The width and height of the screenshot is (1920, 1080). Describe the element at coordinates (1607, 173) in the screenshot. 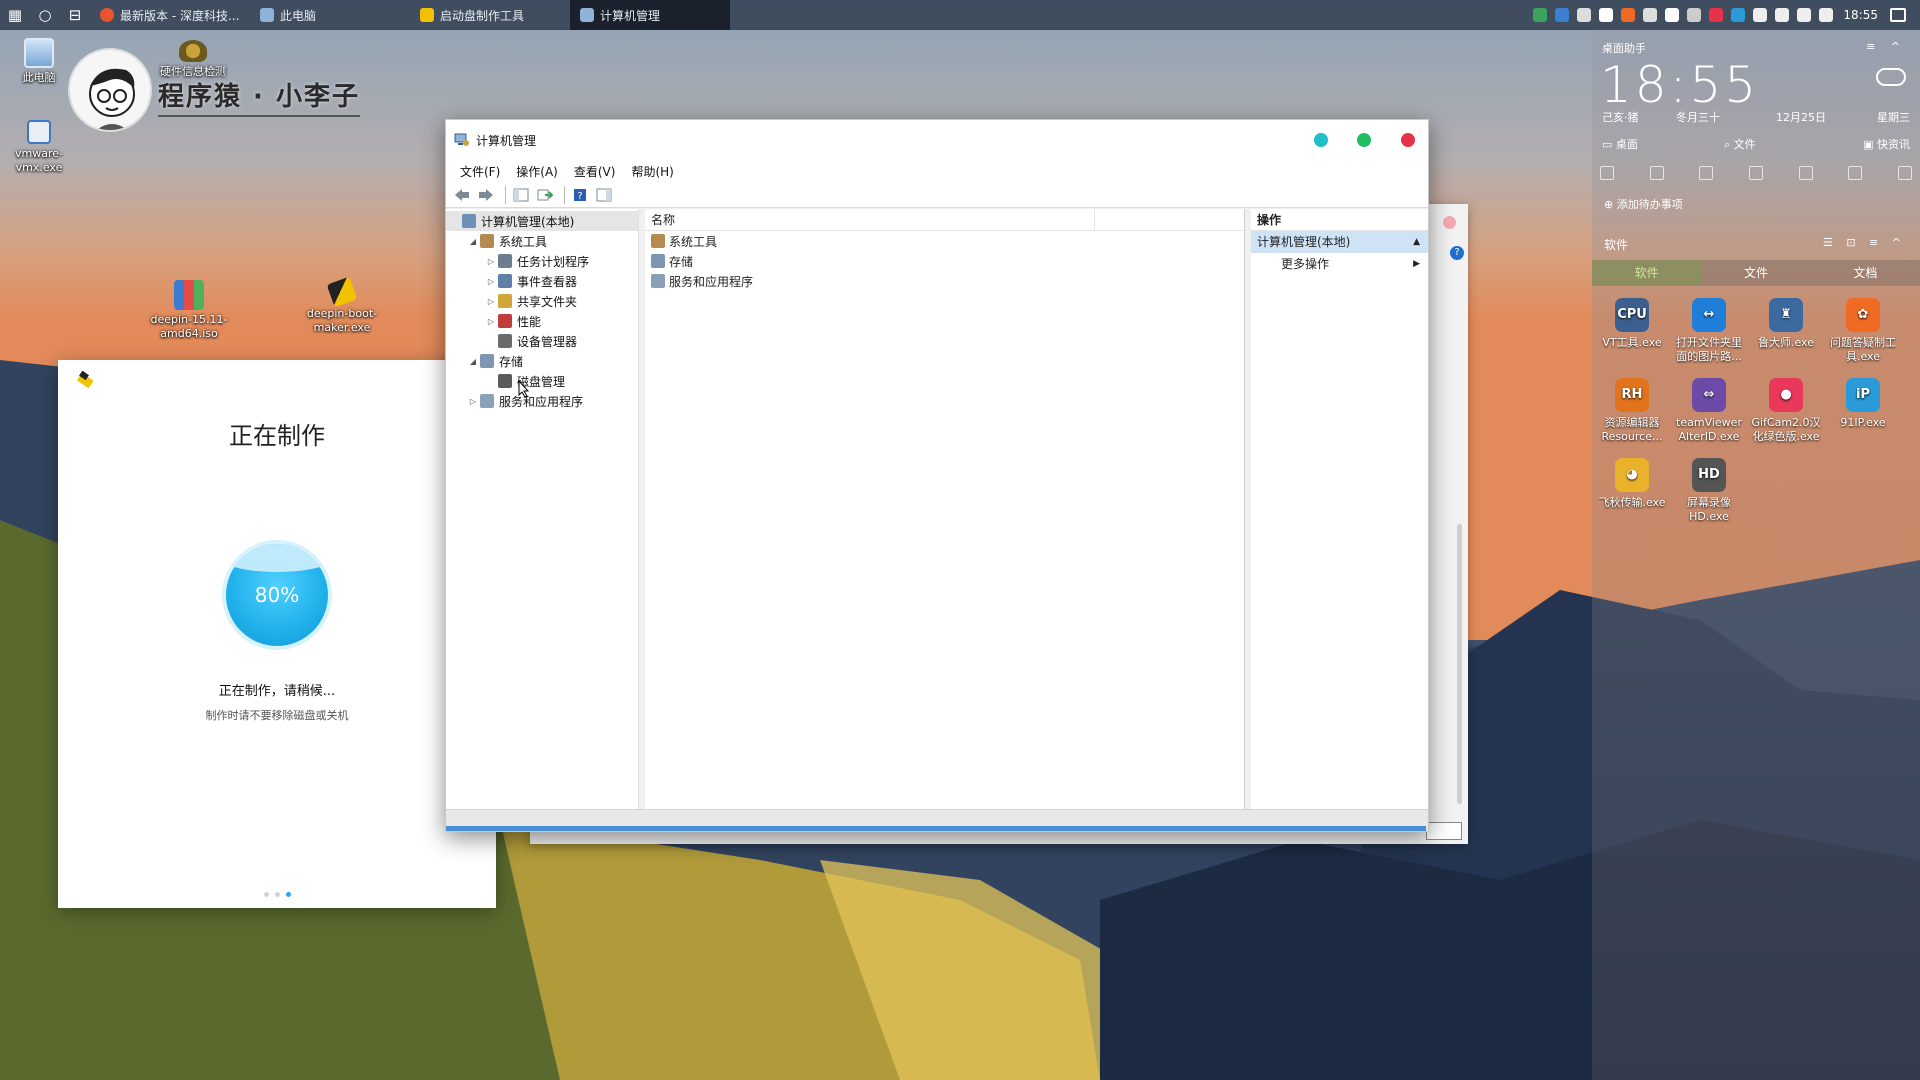

I see `crop-icon` at that location.